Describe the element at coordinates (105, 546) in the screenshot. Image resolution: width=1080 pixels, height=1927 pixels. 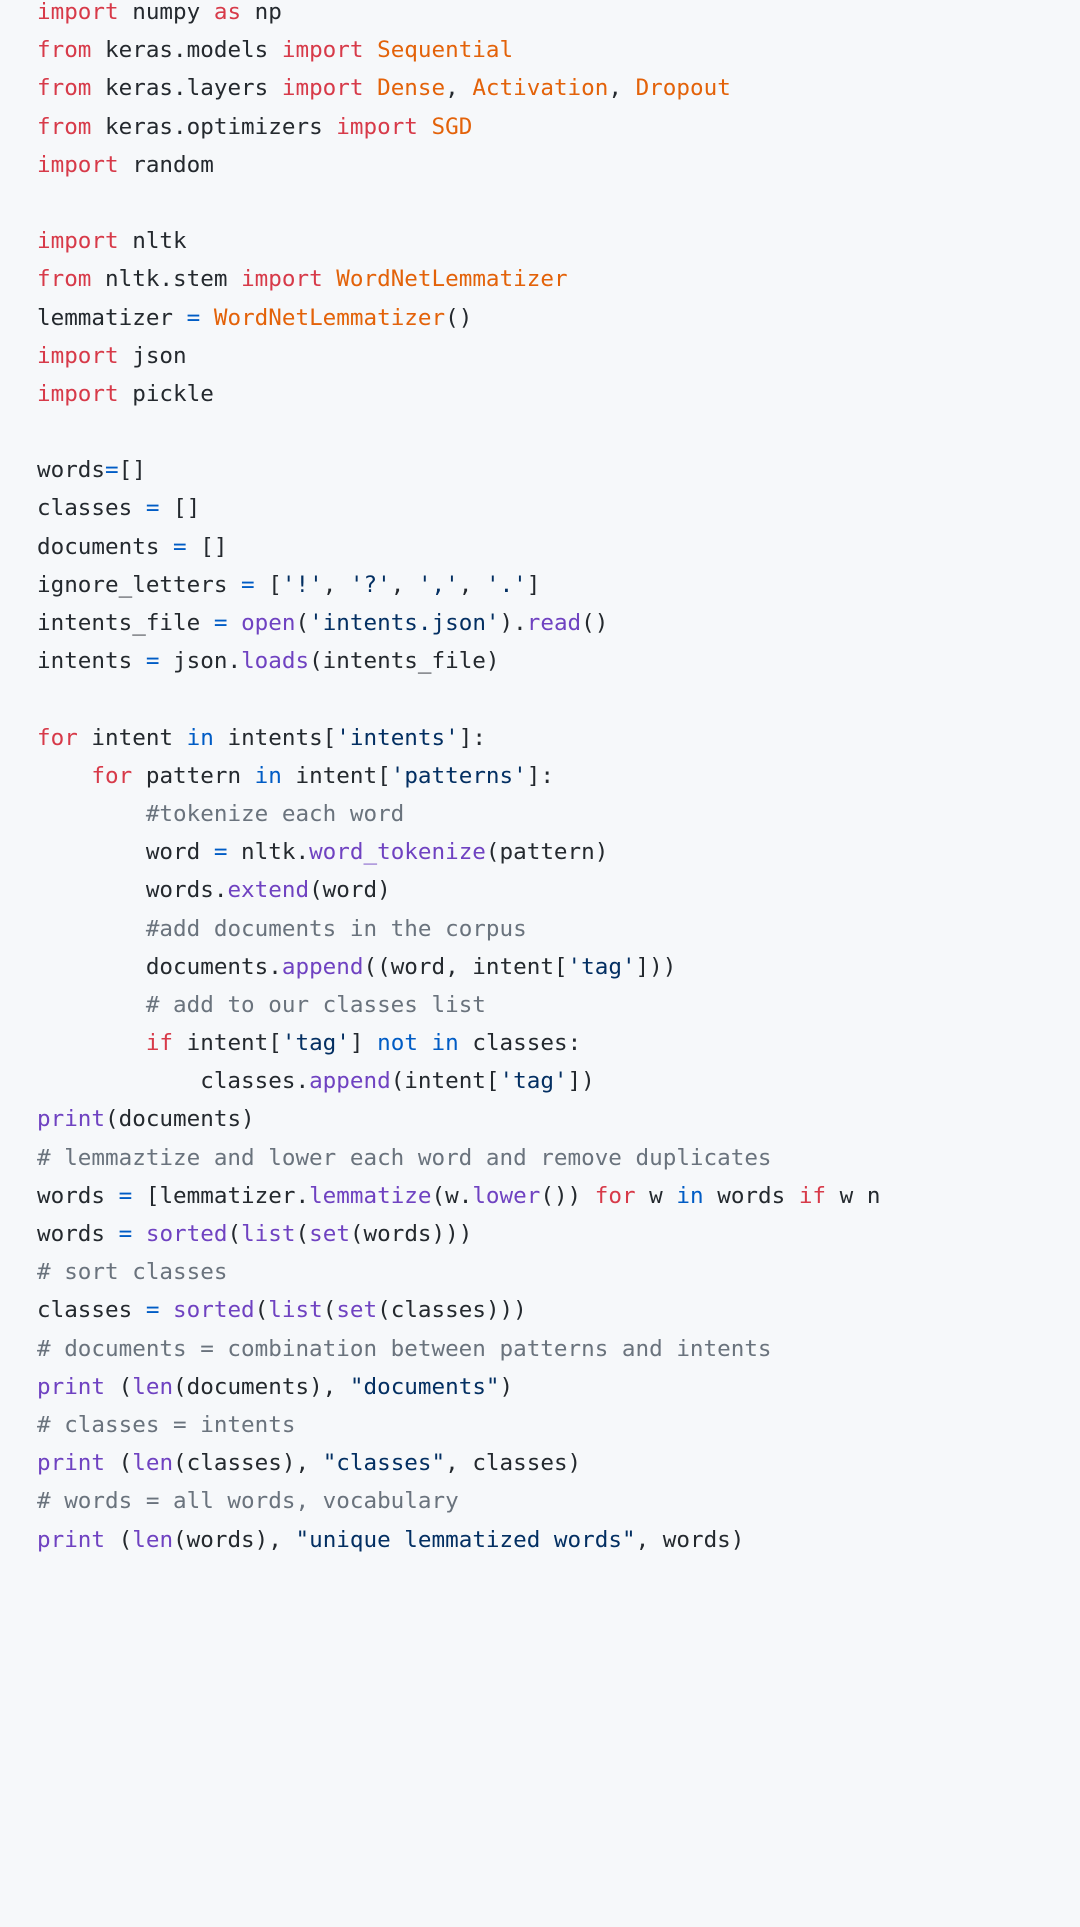
I see `code-token: documents` at that location.